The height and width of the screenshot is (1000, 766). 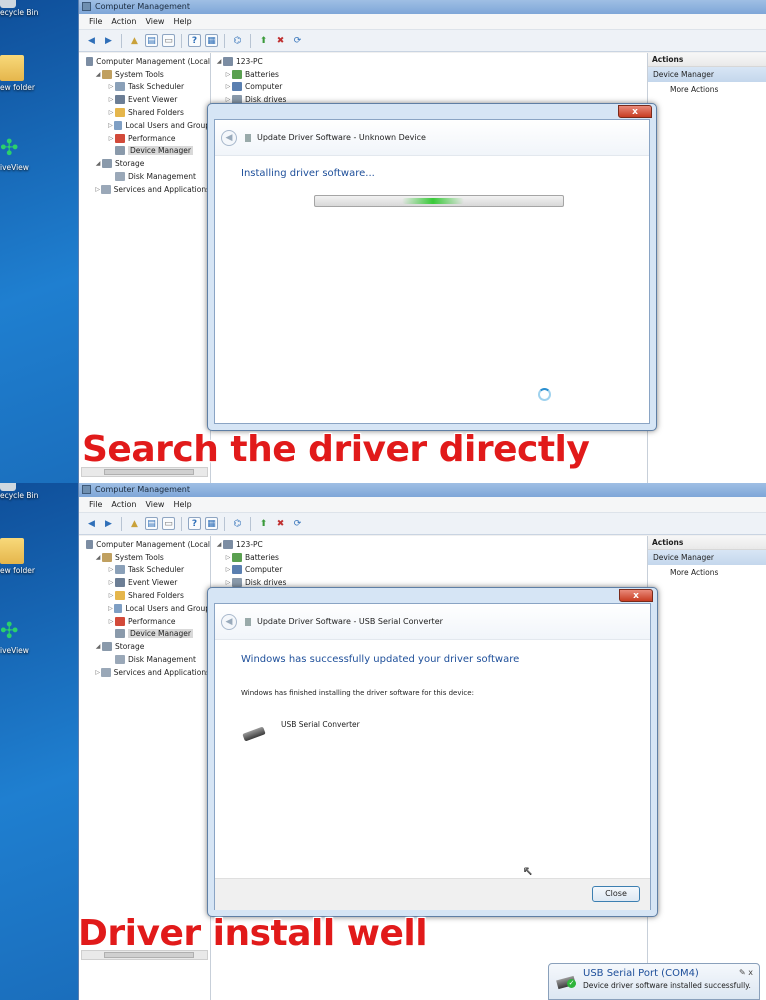 I want to click on close-button: Close, so click(x=616, y=894).